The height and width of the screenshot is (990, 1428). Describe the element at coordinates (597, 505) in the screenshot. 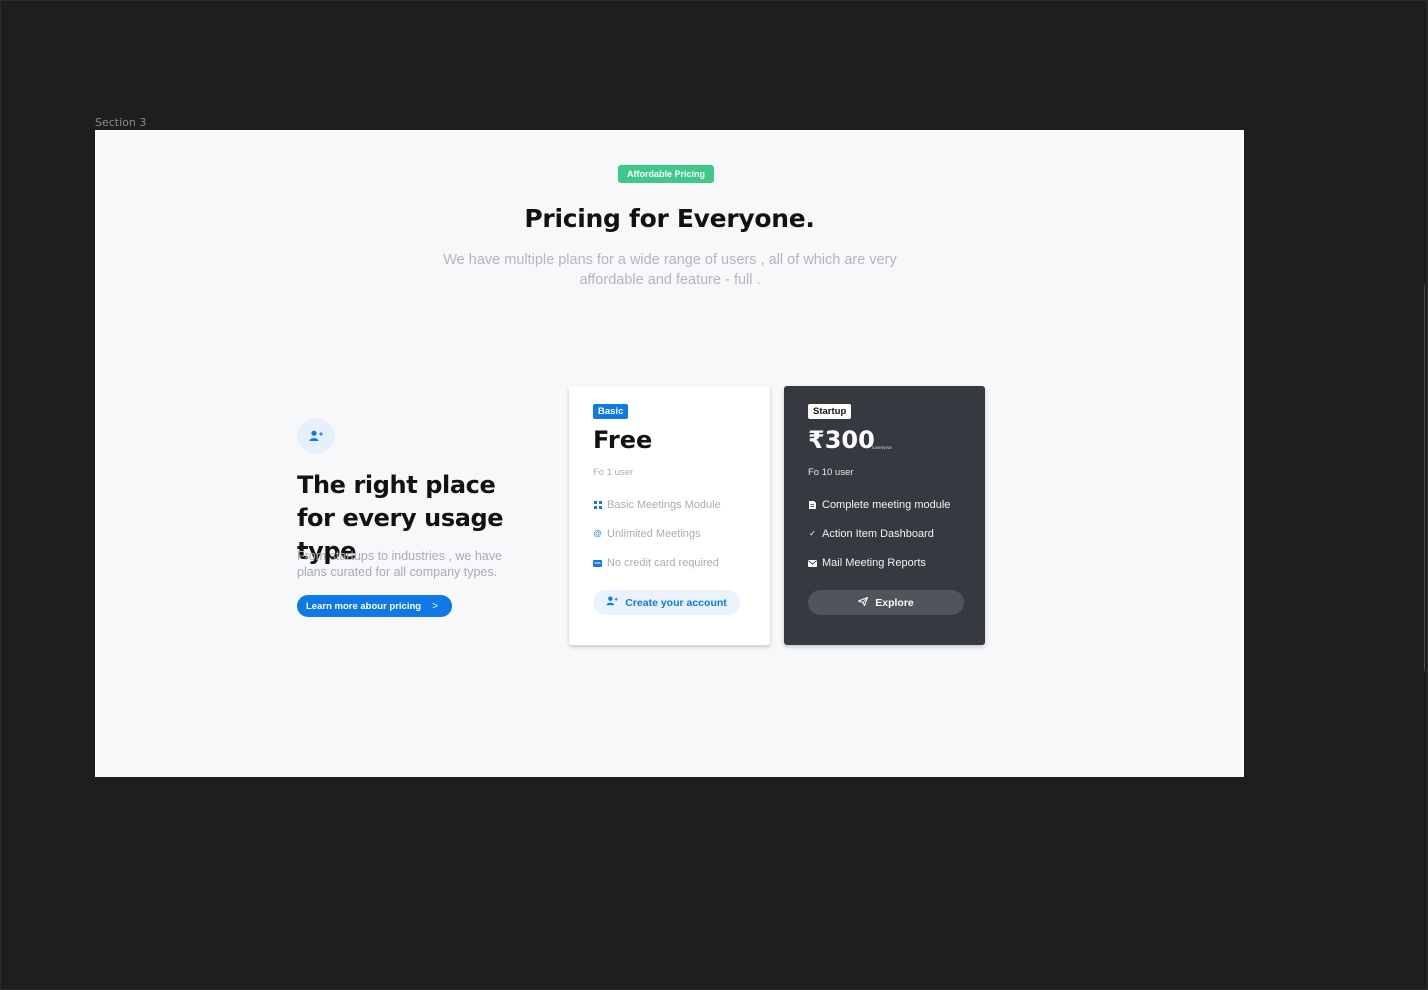

I see `grid-icon` at that location.